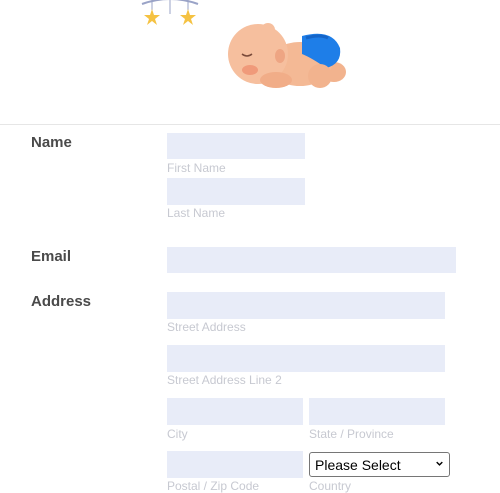  Describe the element at coordinates (51, 142) in the screenshot. I see `name-label: Name` at that location.